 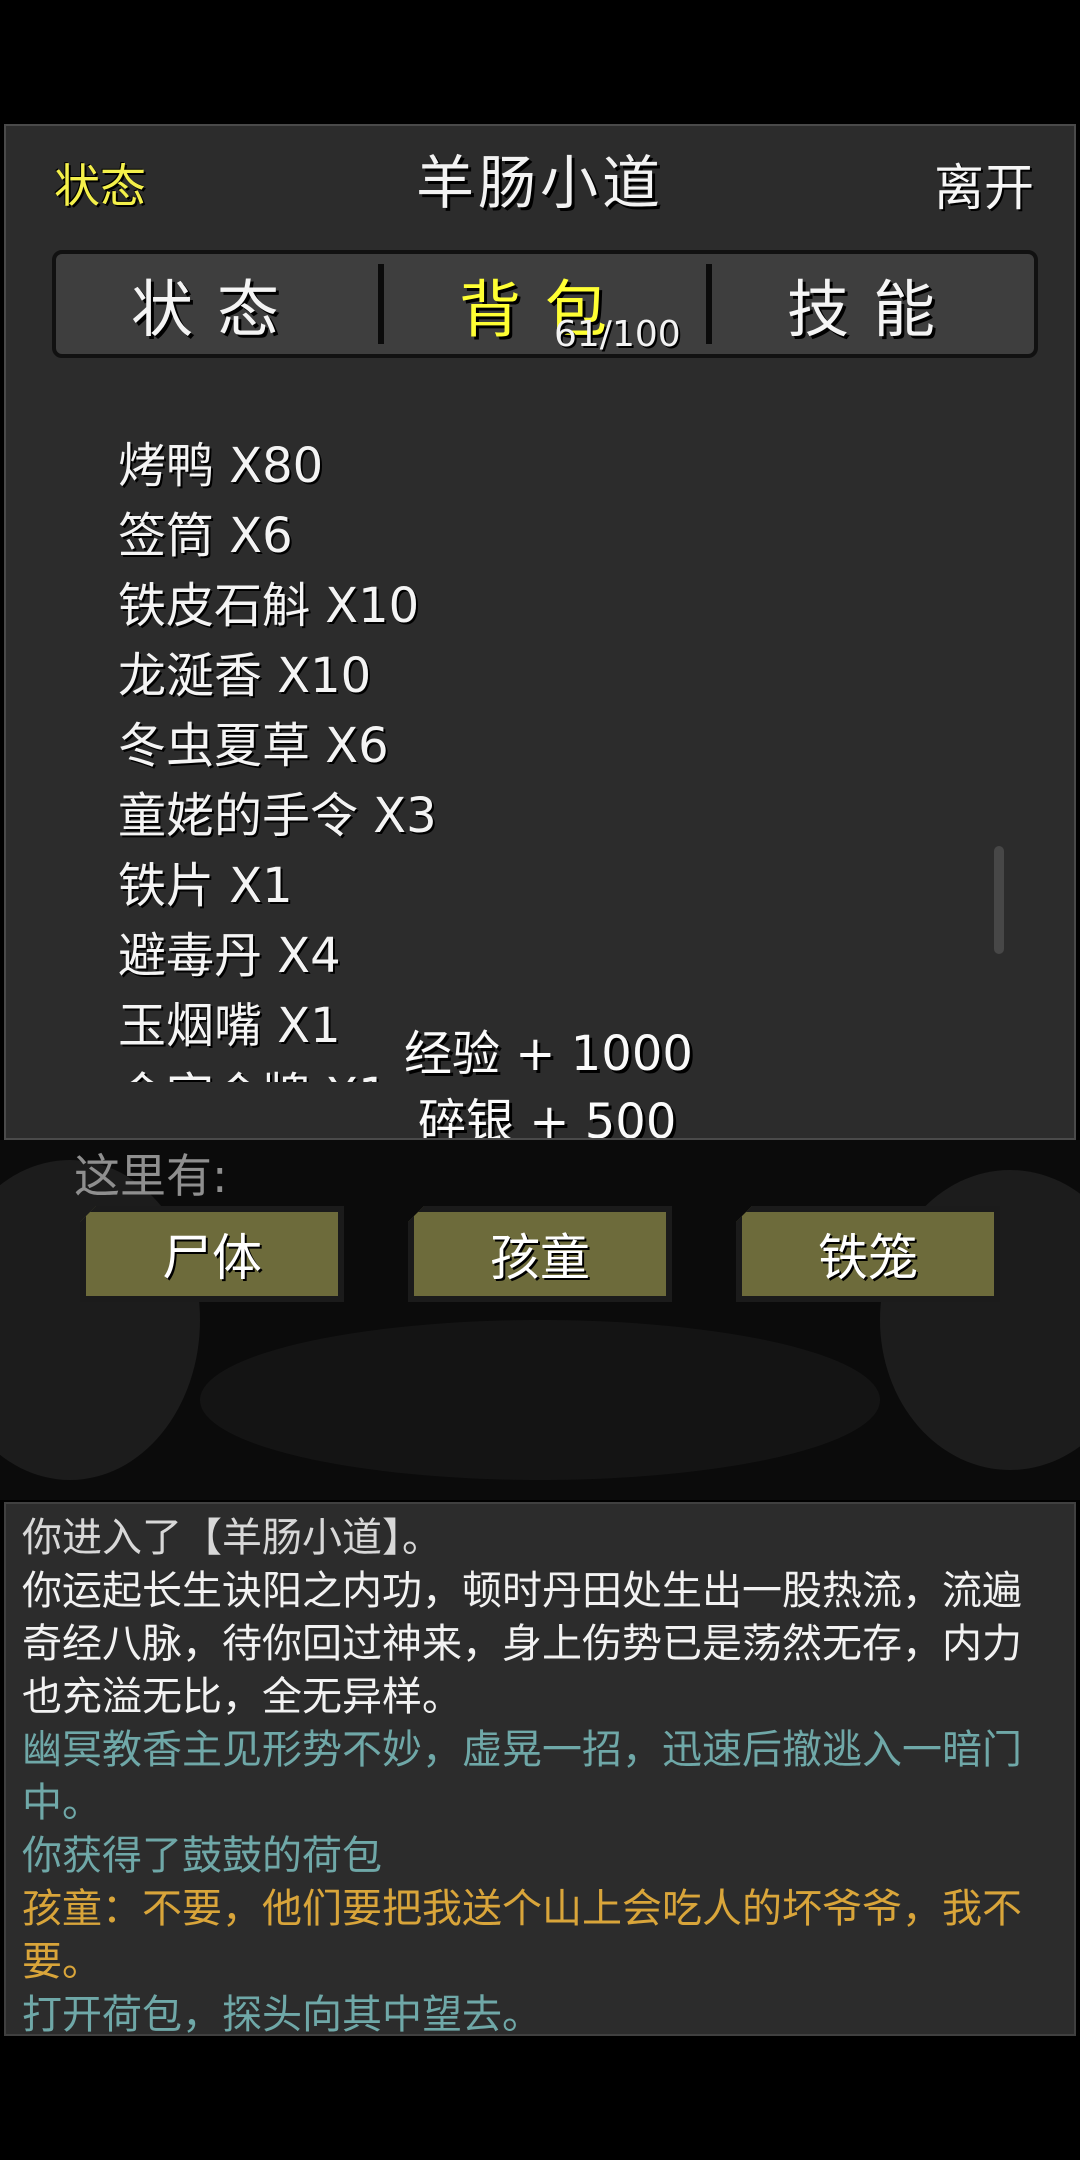 What do you see at coordinates (547, 1117) in the screenshot?
I see `silver-reward: 碎银 + 500` at bounding box center [547, 1117].